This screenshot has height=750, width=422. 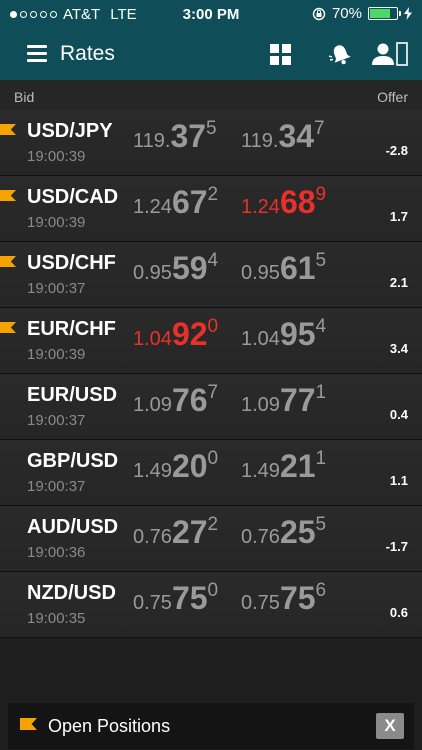 What do you see at coordinates (341, 55) in the screenshot?
I see `alert-bell-icon` at bounding box center [341, 55].